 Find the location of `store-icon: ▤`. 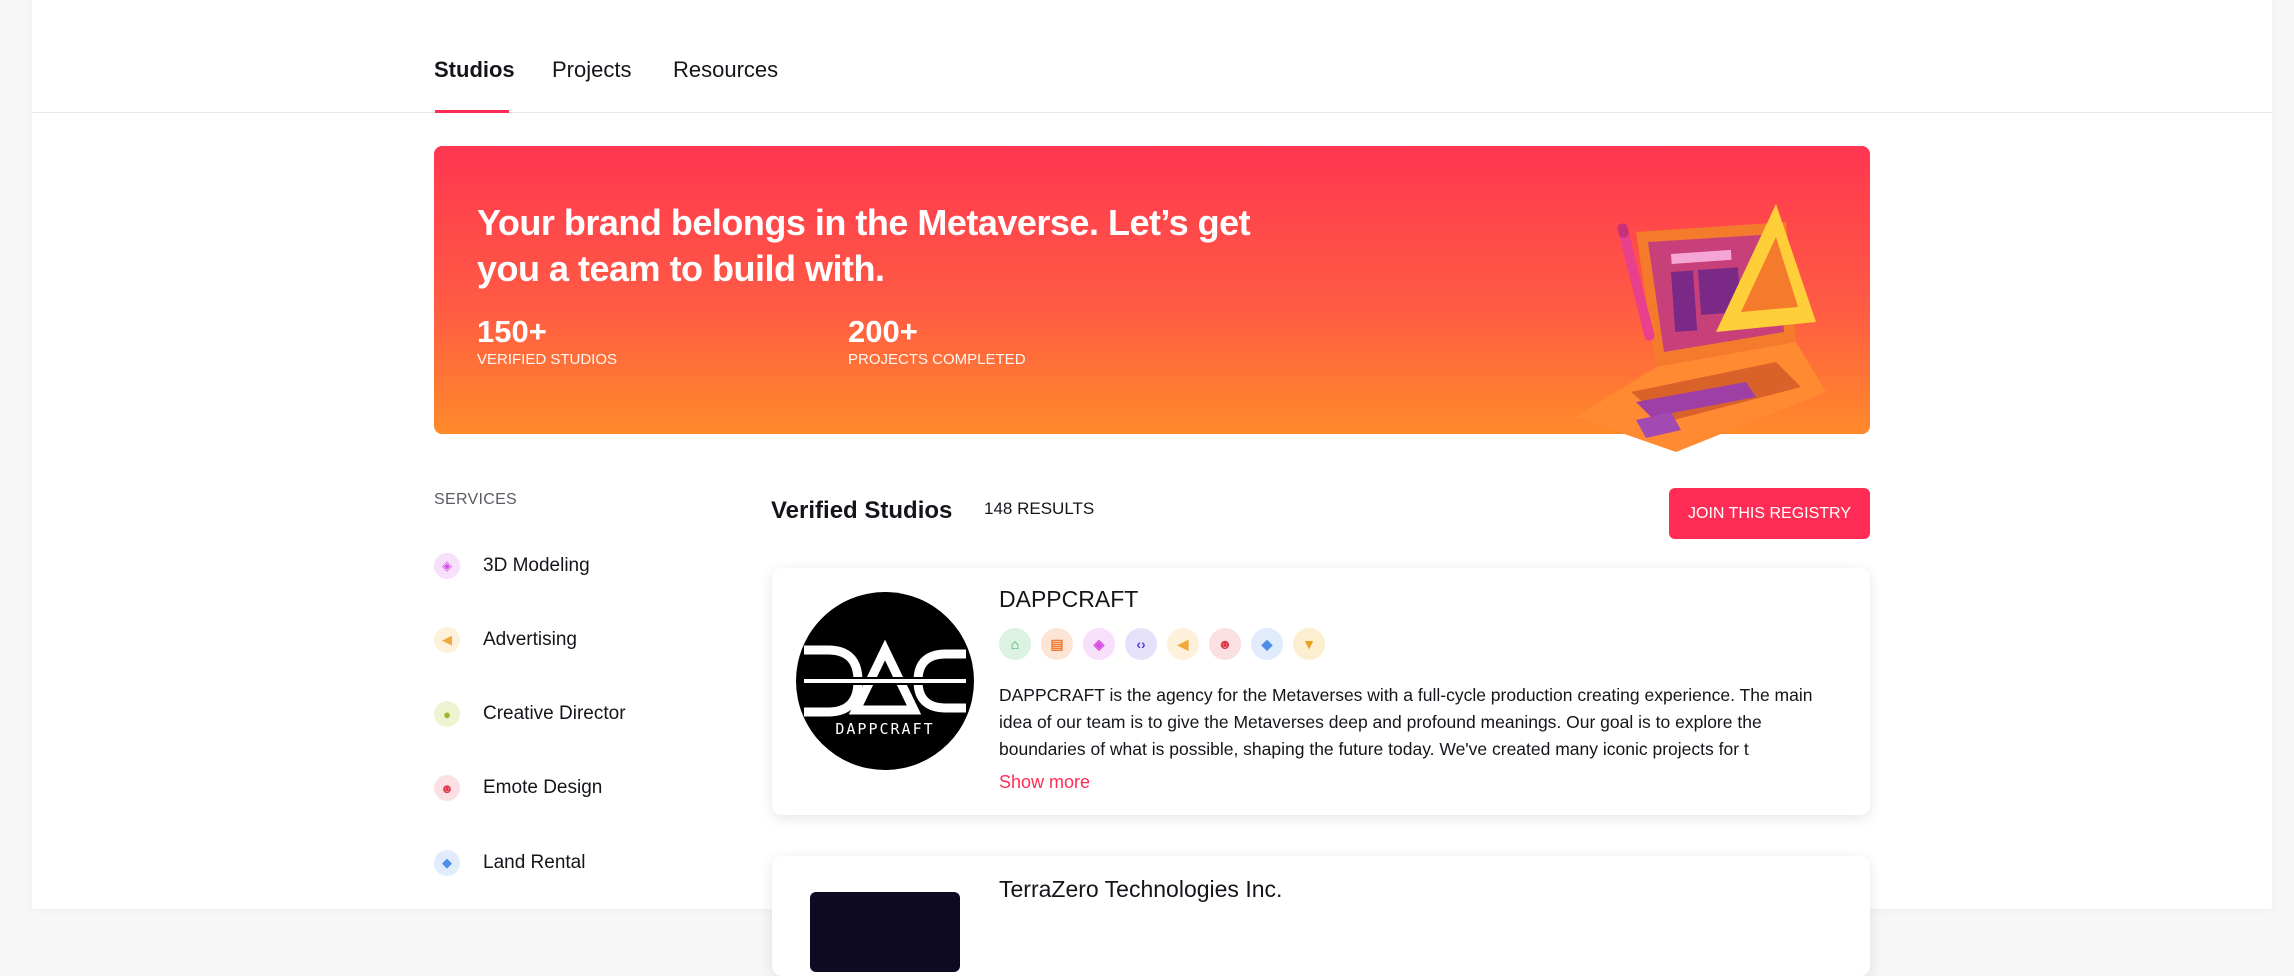

store-icon: ▤ is located at coordinates (1057, 644).